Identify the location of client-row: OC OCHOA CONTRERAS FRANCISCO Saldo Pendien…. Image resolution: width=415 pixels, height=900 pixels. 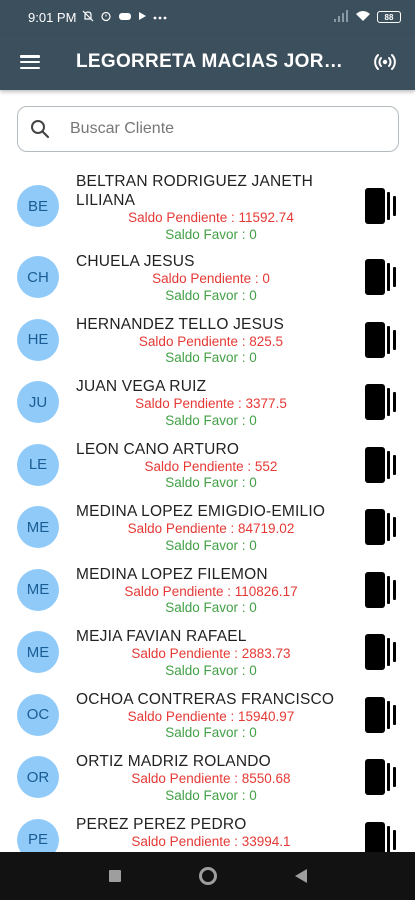
(207, 715).